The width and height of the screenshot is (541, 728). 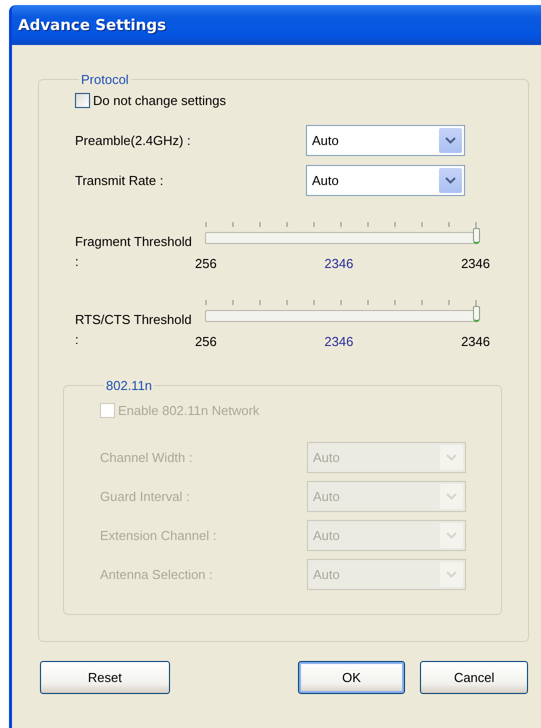 I want to click on group-title: 802.11n, so click(x=129, y=385).